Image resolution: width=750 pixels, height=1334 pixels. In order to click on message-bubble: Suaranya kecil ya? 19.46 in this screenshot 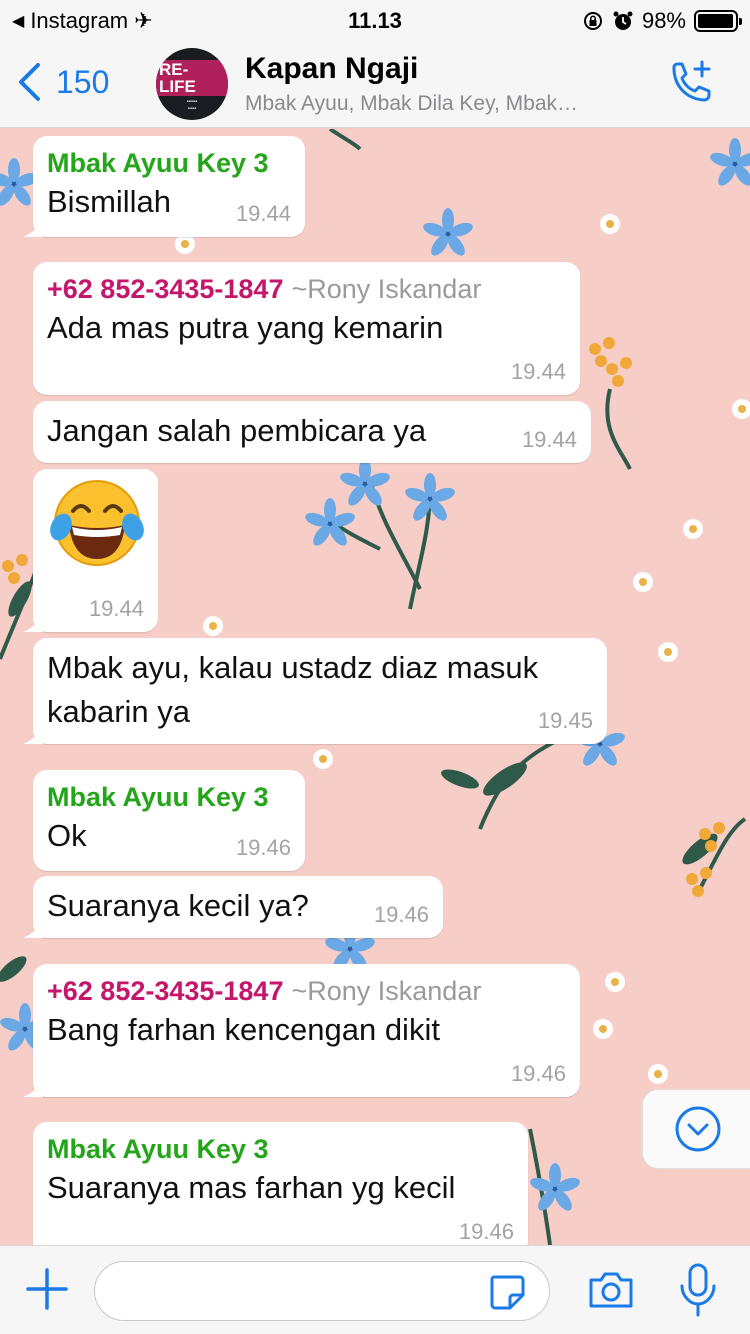, I will do `click(233, 907)`.